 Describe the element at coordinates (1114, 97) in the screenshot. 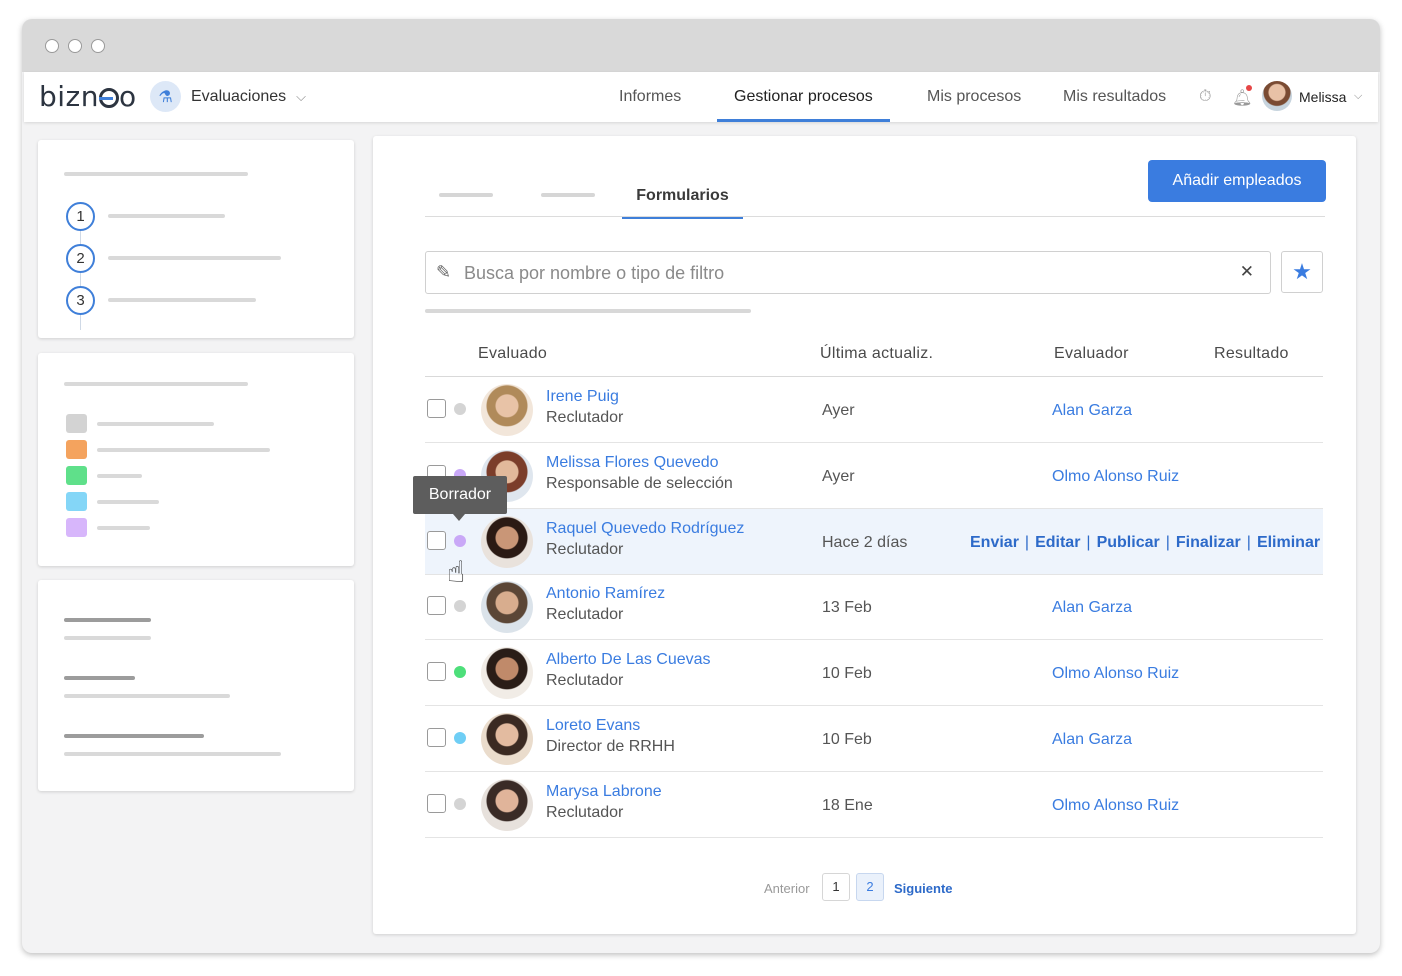

I see `nav-tab-mis-resultados: Mis resultados` at that location.